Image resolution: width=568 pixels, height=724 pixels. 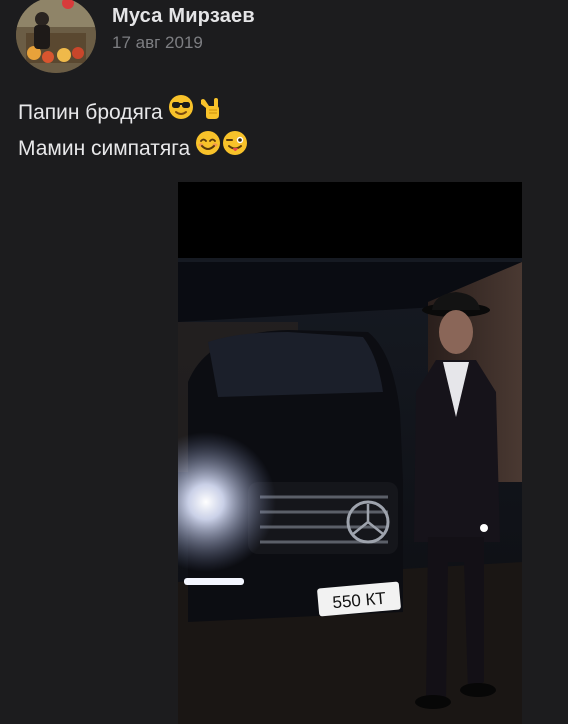 I want to click on post-text-line-2: Мамин симпатяга, so click(x=104, y=148).